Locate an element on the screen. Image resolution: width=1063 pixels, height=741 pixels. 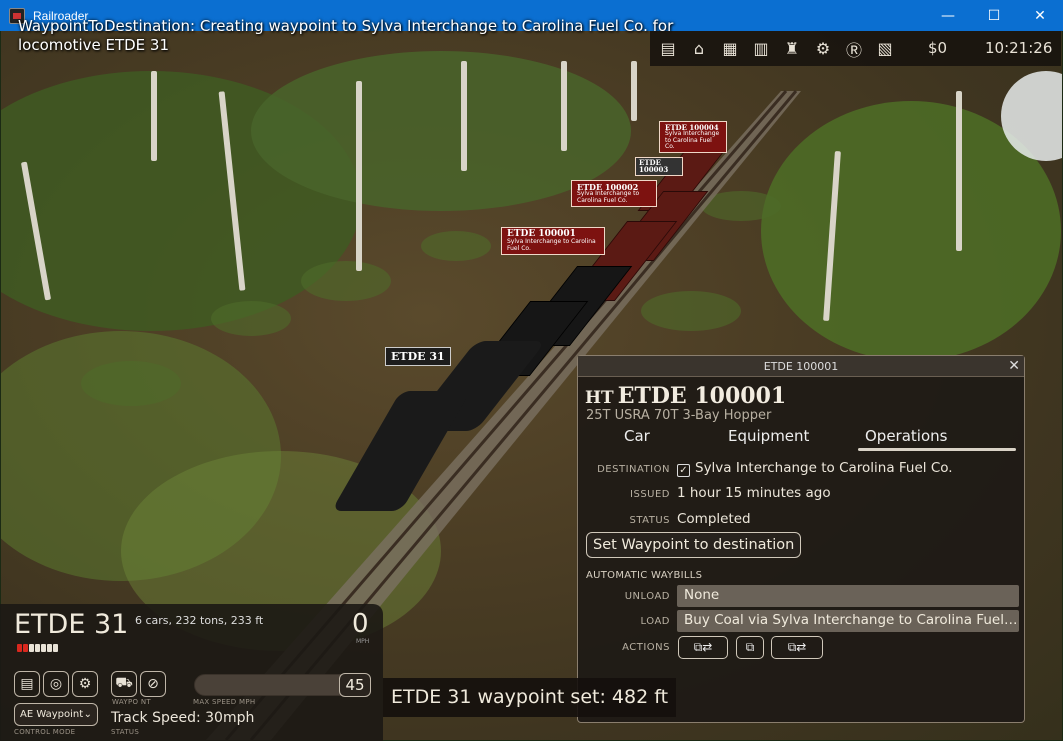
book-icon: ▤ is located at coordinates (27, 684).